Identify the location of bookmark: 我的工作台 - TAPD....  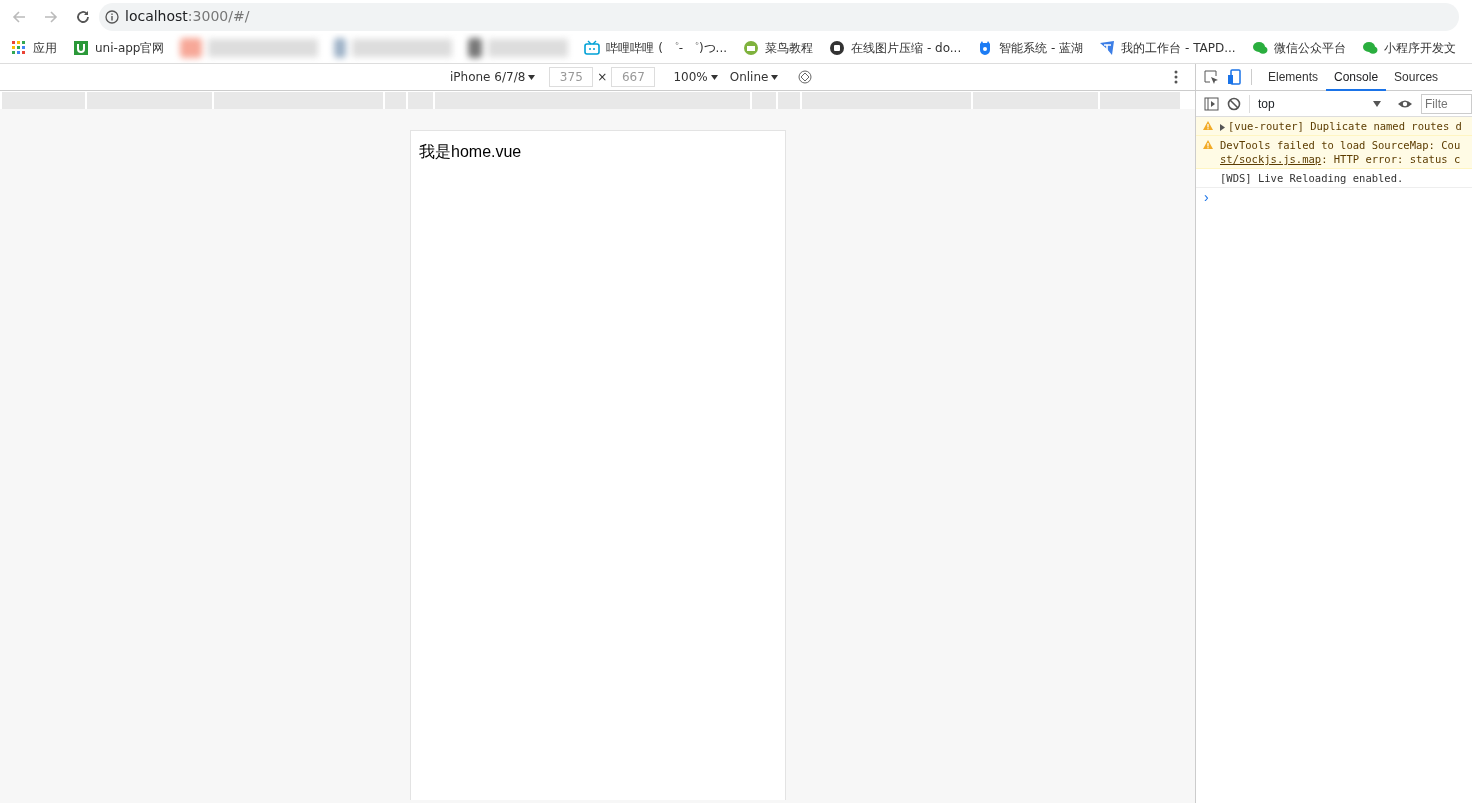
(1167, 48).